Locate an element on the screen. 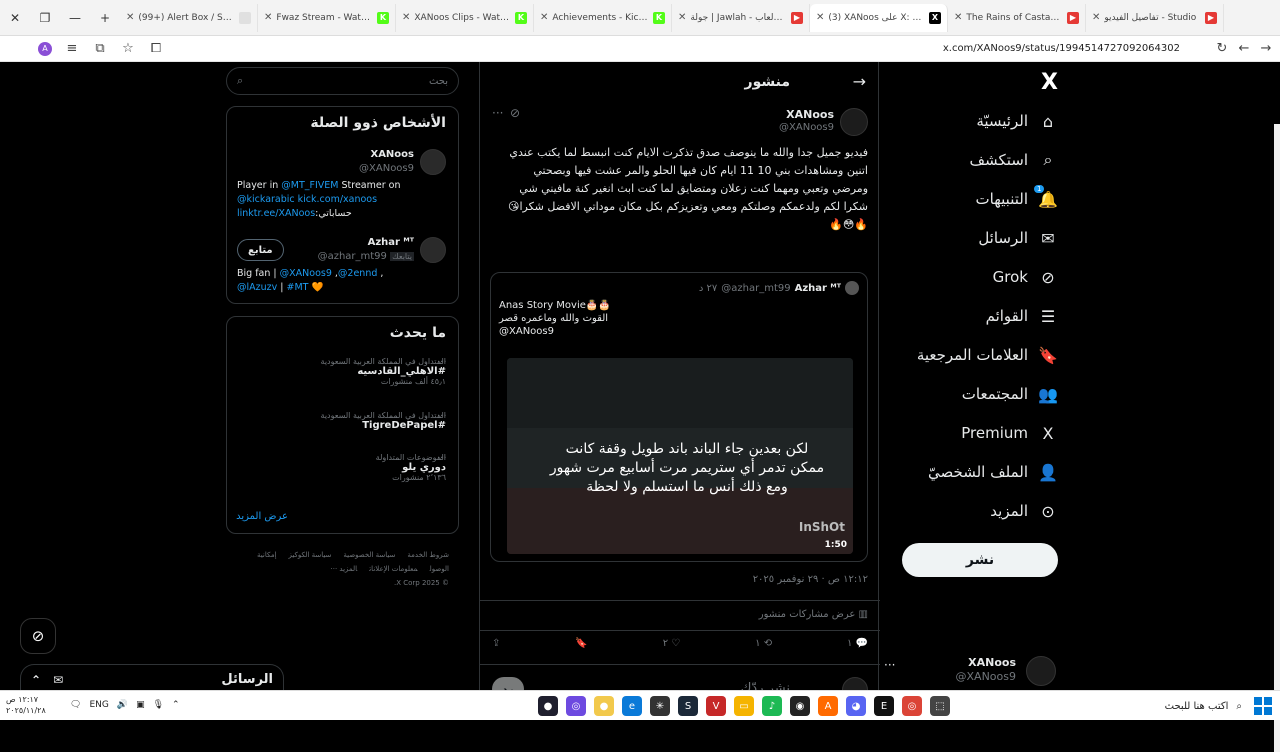 This screenshot has width=1280, height=752. app-icon: A is located at coordinates (828, 706).